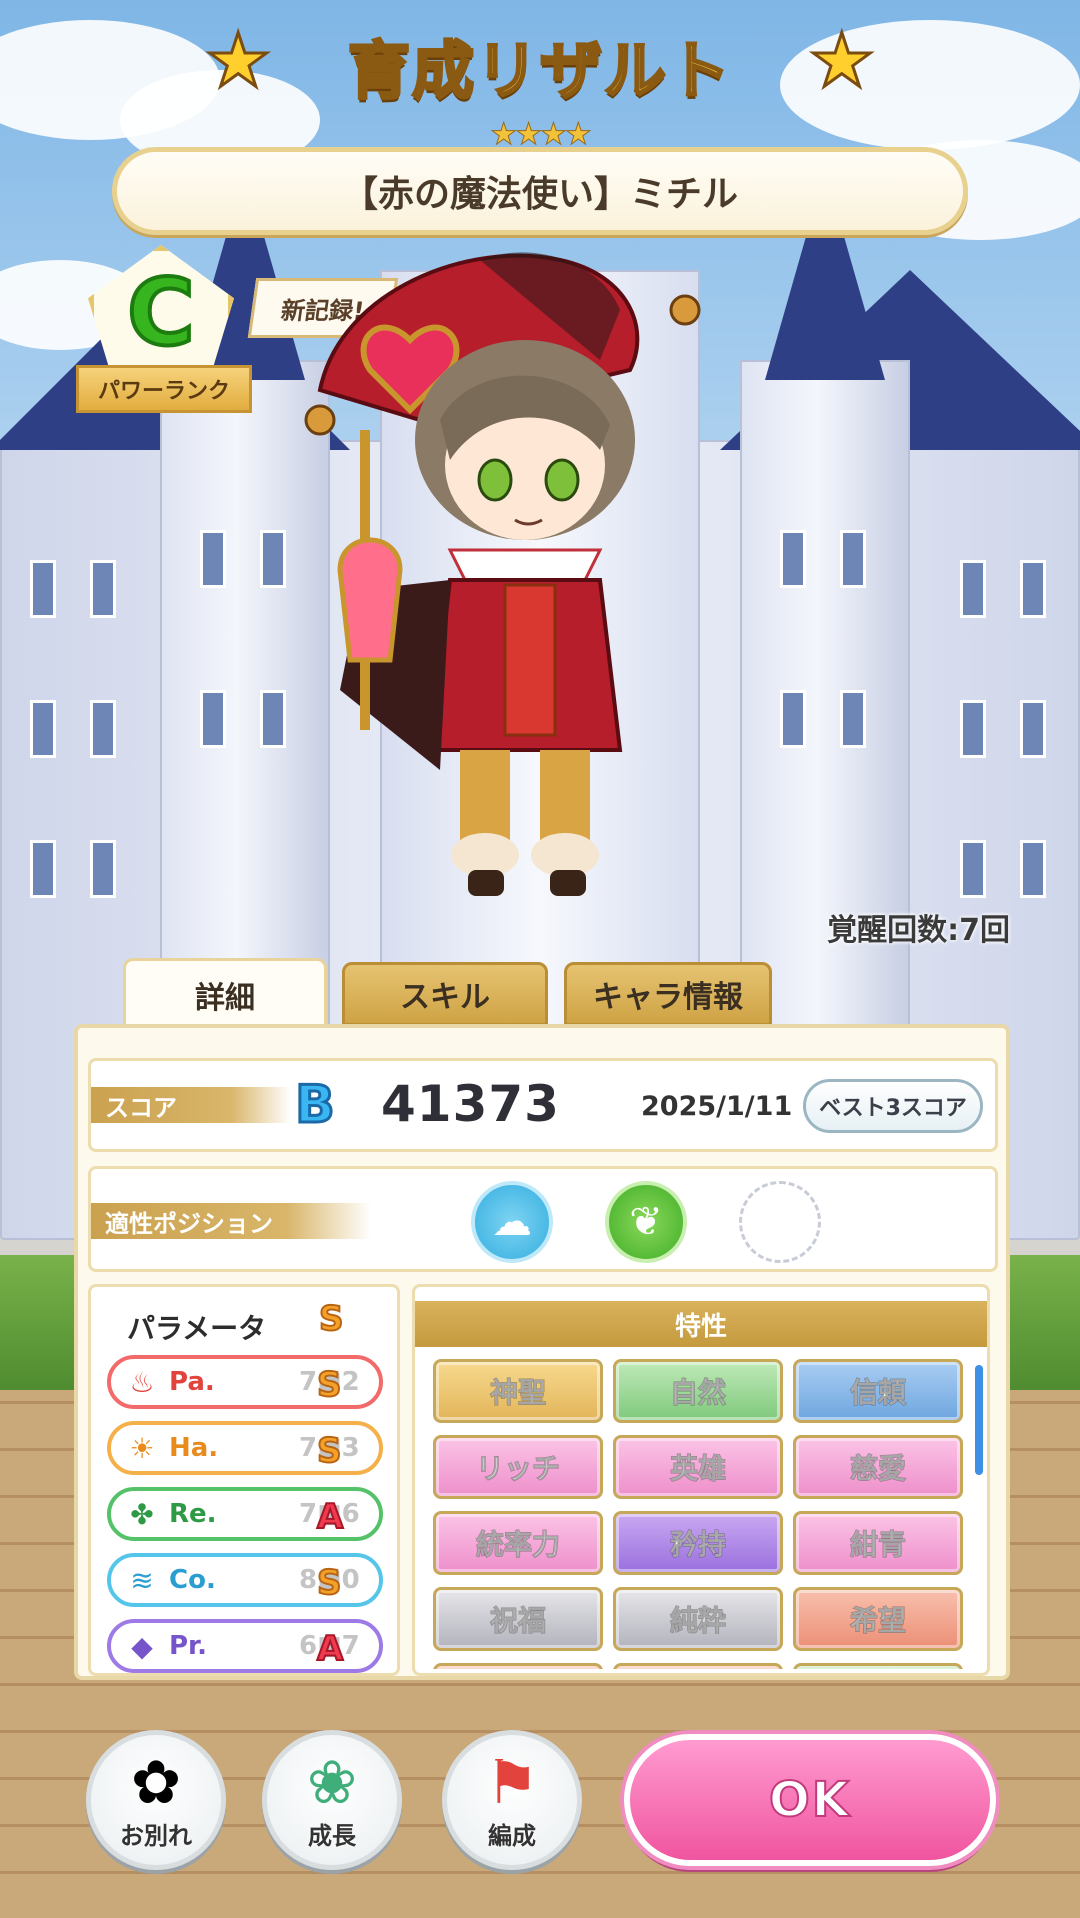 This screenshot has height=1918, width=1080. What do you see at coordinates (878, 1467) in the screenshot?
I see `trait-item: 慈愛` at bounding box center [878, 1467].